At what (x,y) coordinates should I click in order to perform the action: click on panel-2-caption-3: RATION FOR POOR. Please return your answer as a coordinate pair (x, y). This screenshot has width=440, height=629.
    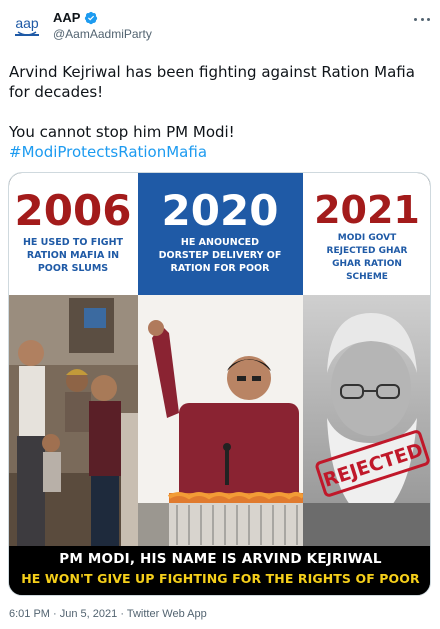
    Looking at the image, I should click on (221, 268).